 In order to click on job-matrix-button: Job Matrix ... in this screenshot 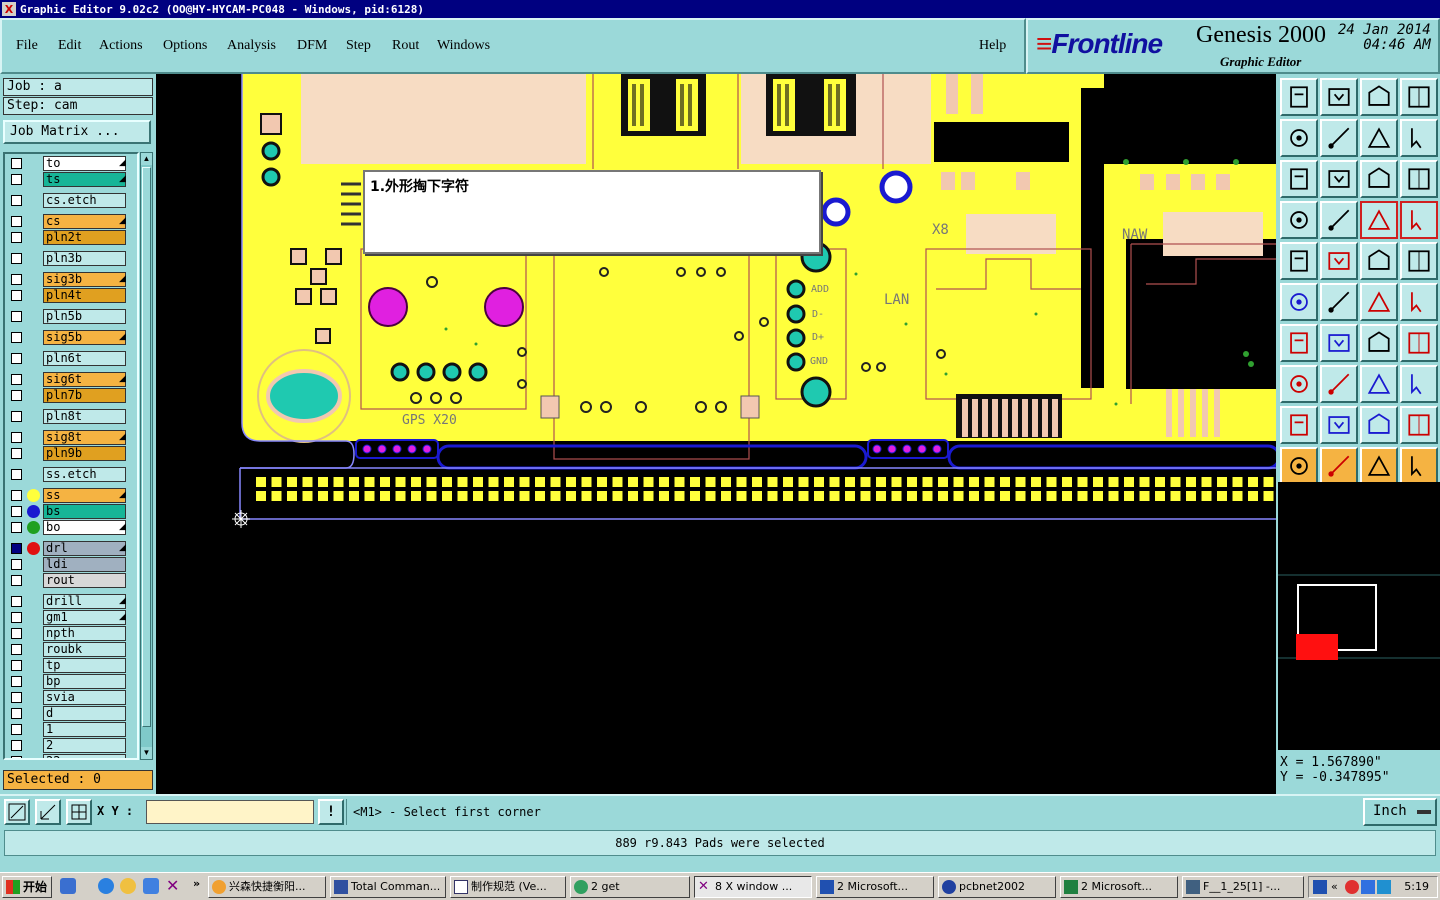, I will do `click(77, 132)`.